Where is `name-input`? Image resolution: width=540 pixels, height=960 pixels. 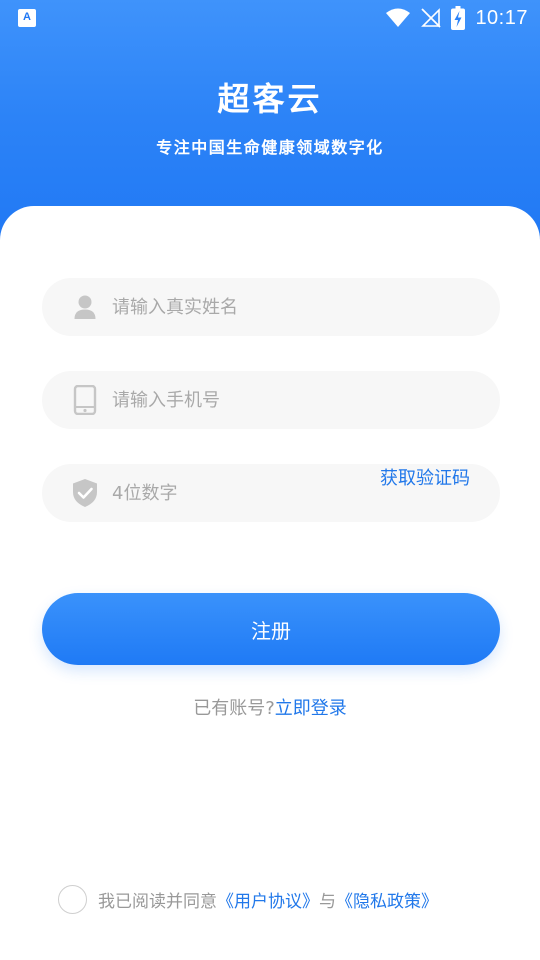
name-input is located at coordinates (257, 307).